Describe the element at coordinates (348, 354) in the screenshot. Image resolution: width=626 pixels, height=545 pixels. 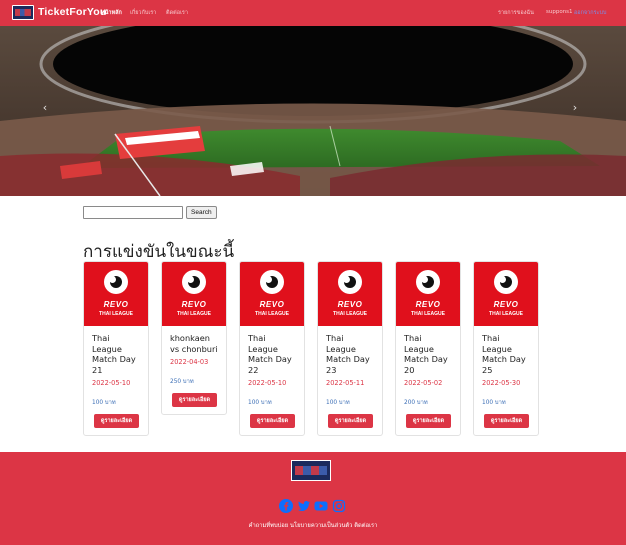
I see `card-title: Thai League Match Day 23` at that location.